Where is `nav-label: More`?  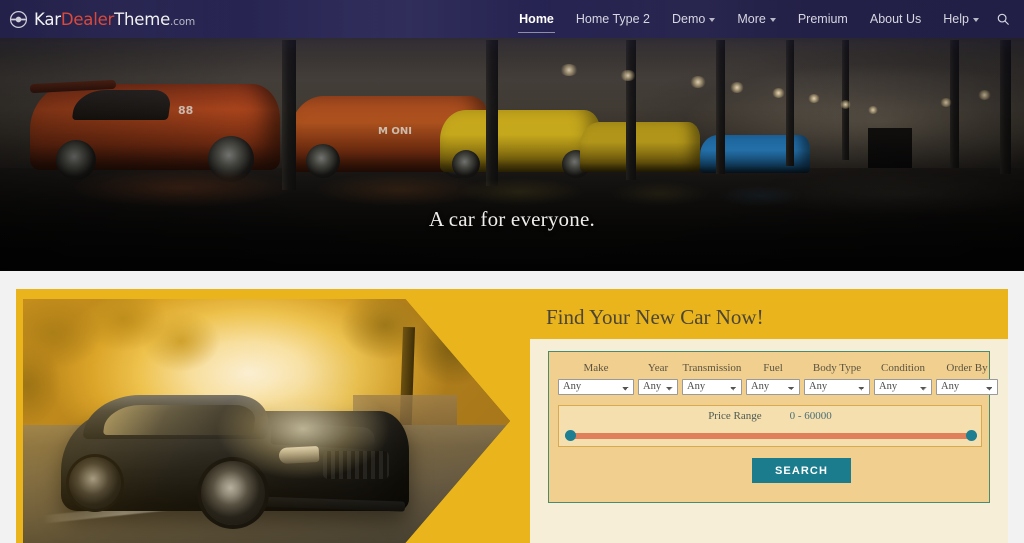 nav-label: More is located at coordinates (751, 19).